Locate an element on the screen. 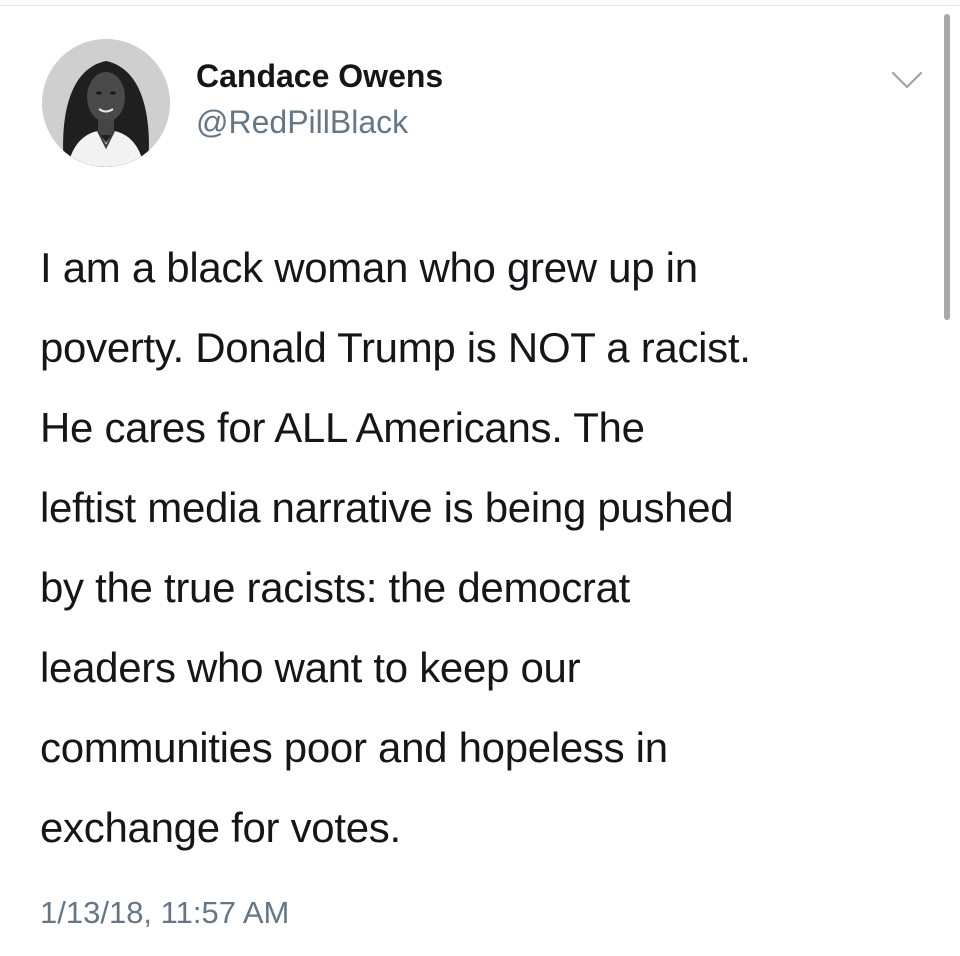 The image size is (960, 956). chevron-down-icon is located at coordinates (907, 80).